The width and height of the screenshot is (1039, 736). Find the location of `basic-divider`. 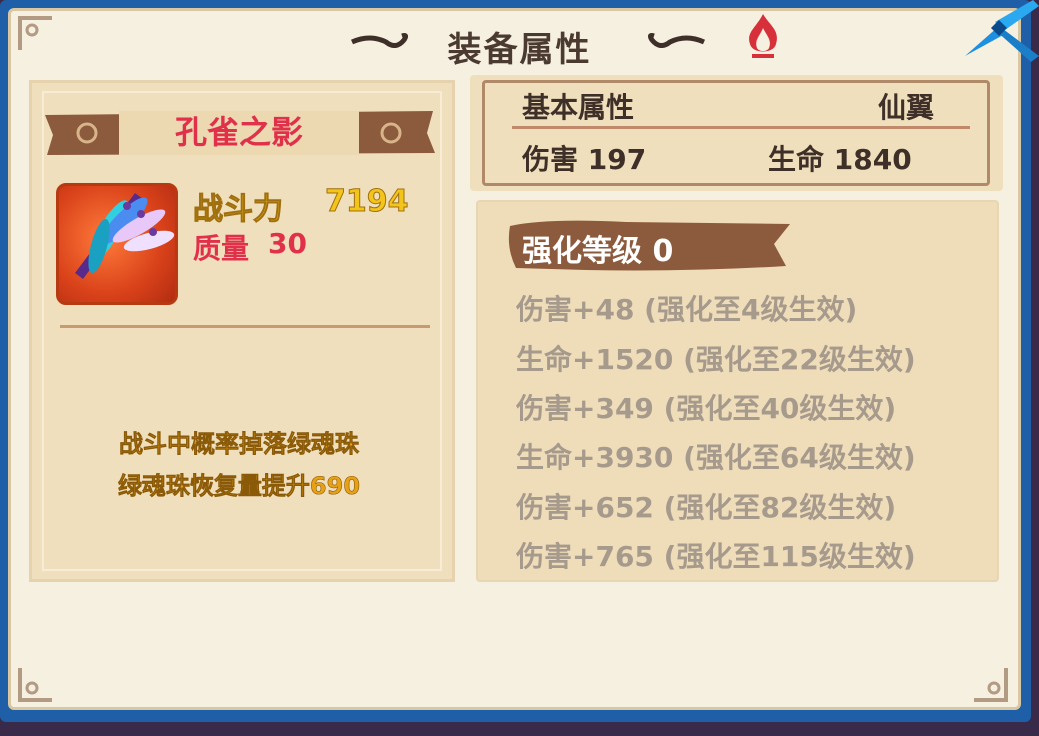

basic-divider is located at coordinates (741, 127).